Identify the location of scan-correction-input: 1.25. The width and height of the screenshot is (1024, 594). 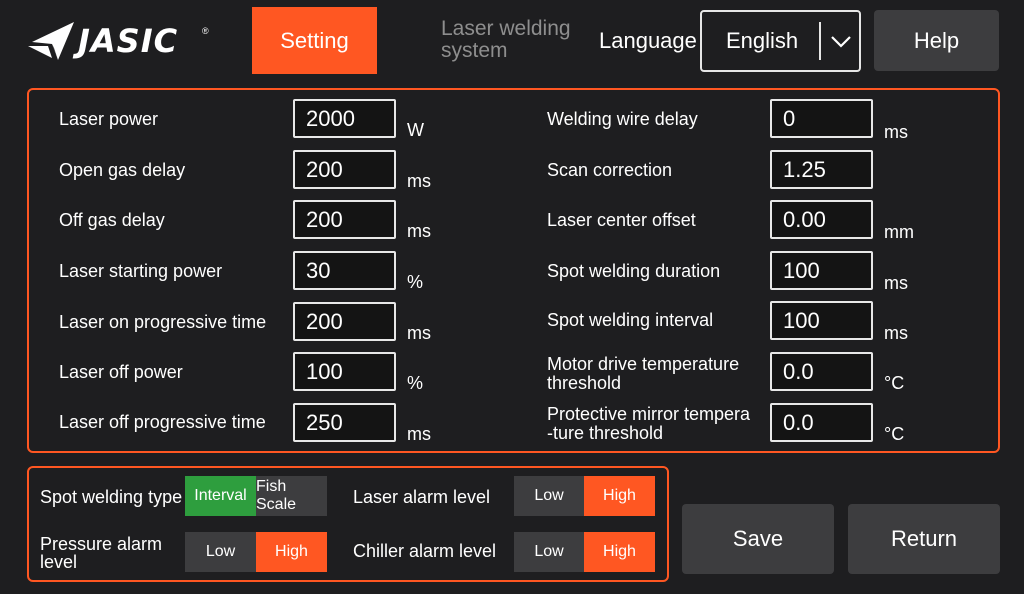
(821, 169).